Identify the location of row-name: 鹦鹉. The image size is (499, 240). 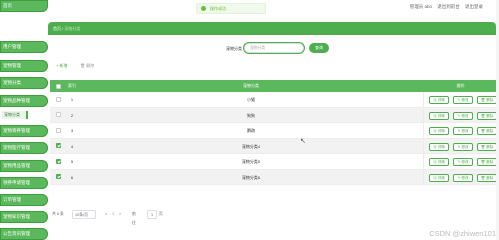
(251, 130).